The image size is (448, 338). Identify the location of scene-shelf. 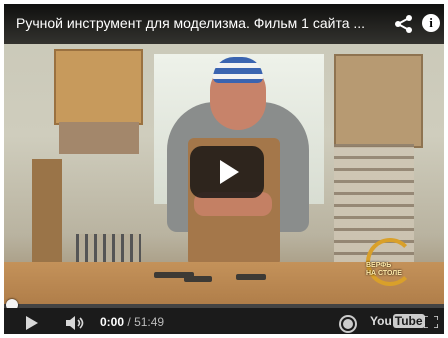
(98, 87).